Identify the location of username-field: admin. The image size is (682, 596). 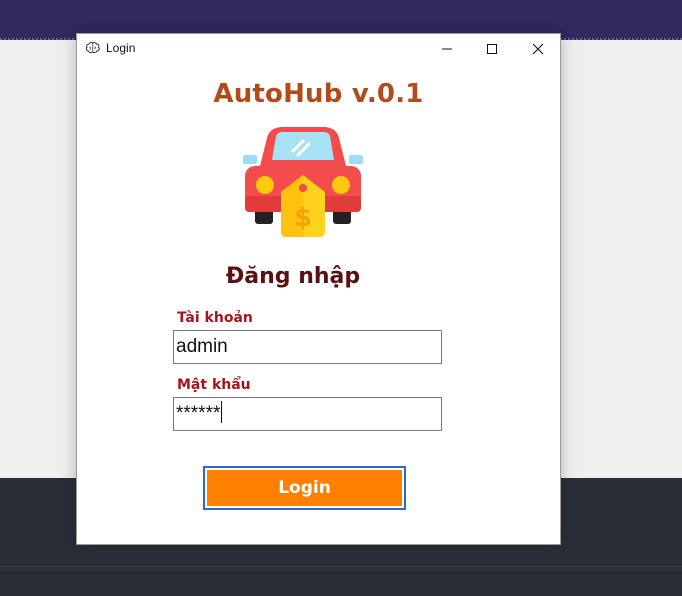
(307, 347).